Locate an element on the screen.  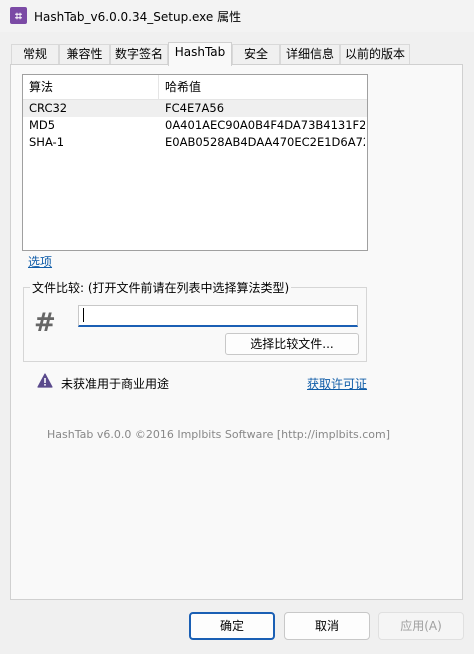
algorithm-cell: CRC32 is located at coordinates (48, 108).